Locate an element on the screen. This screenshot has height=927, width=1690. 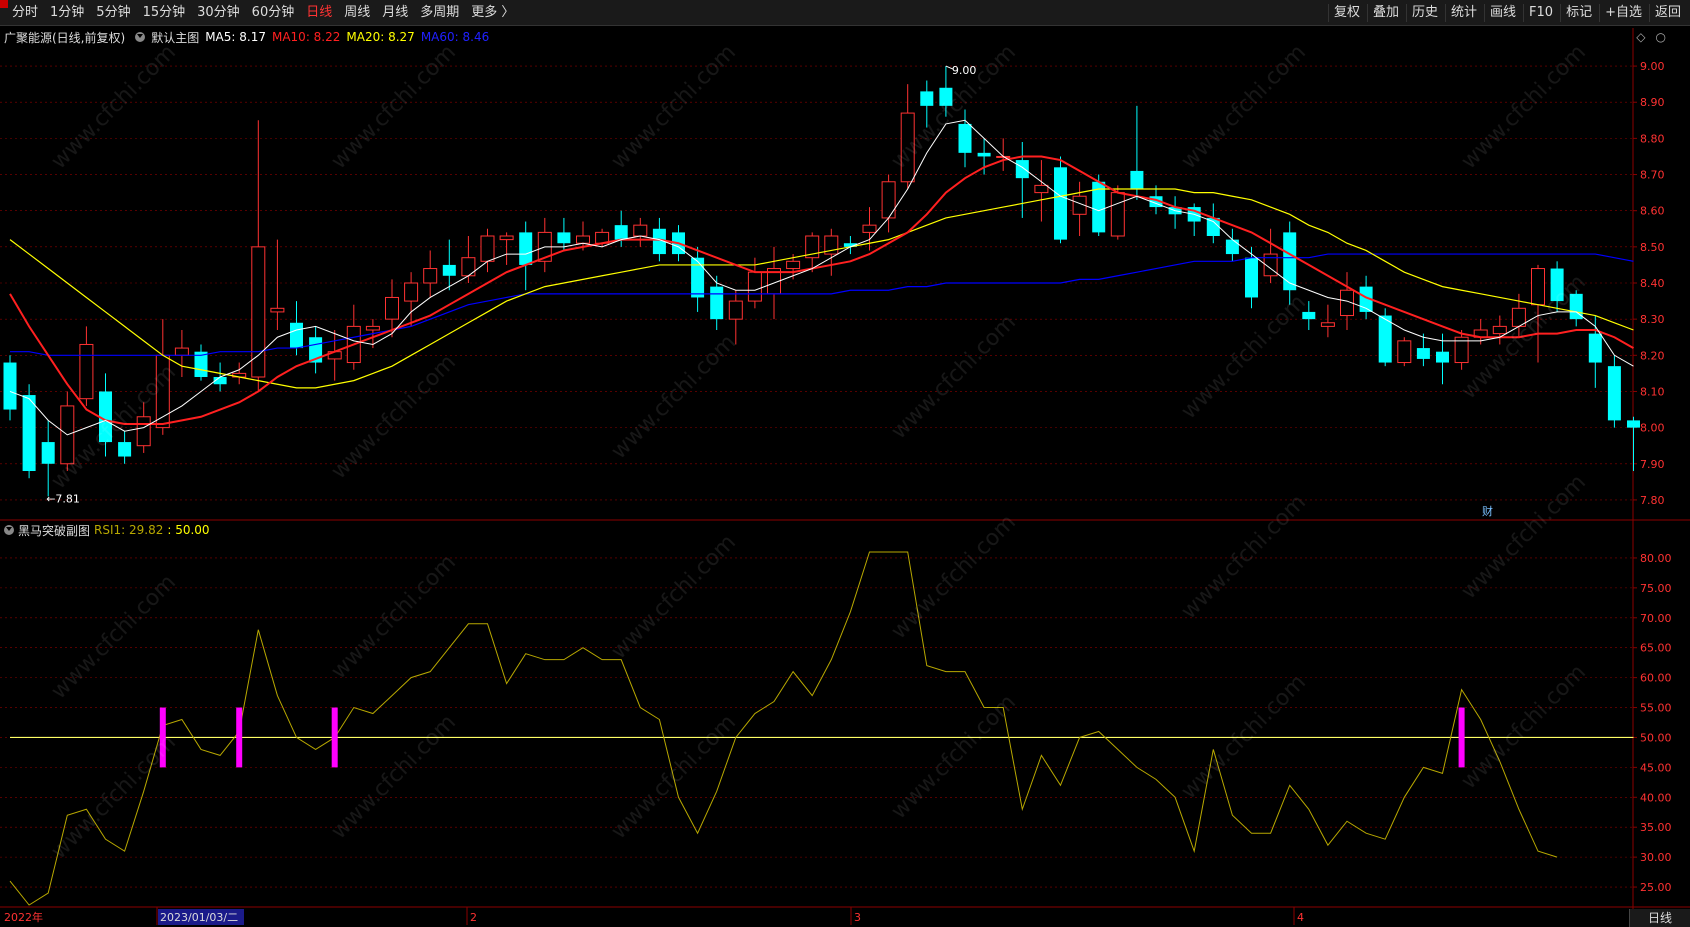
period-tab-7: 周线 is located at coordinates (357, 13).